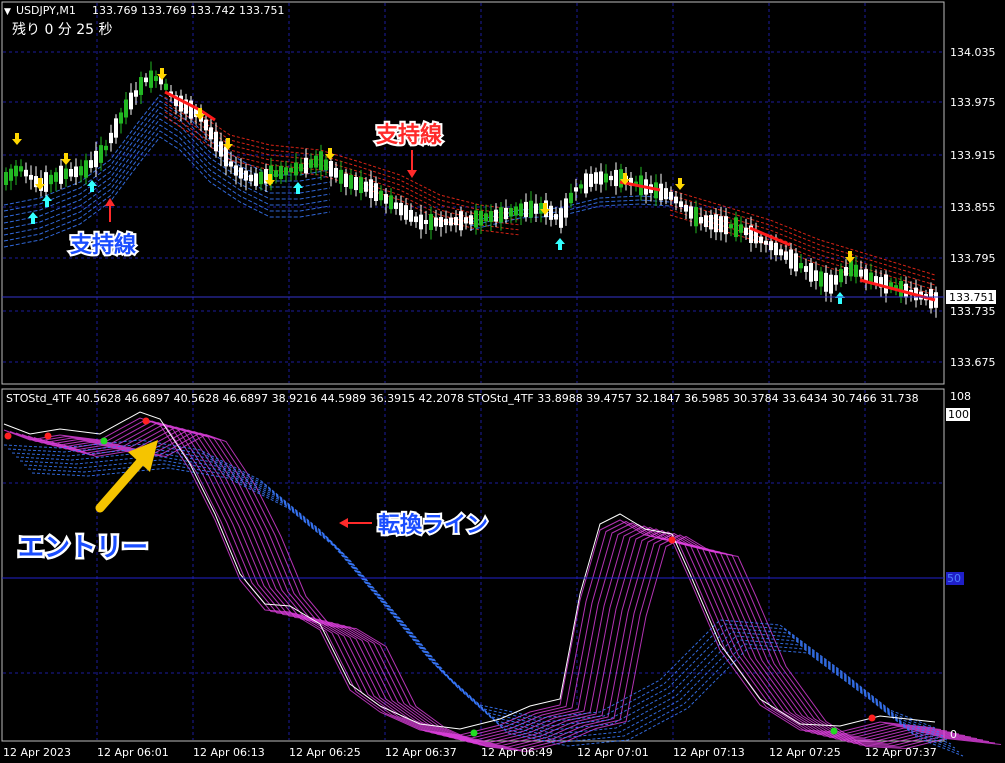  I want to click on bar-timer: 残り 0 分 25 秒, so click(62, 30).